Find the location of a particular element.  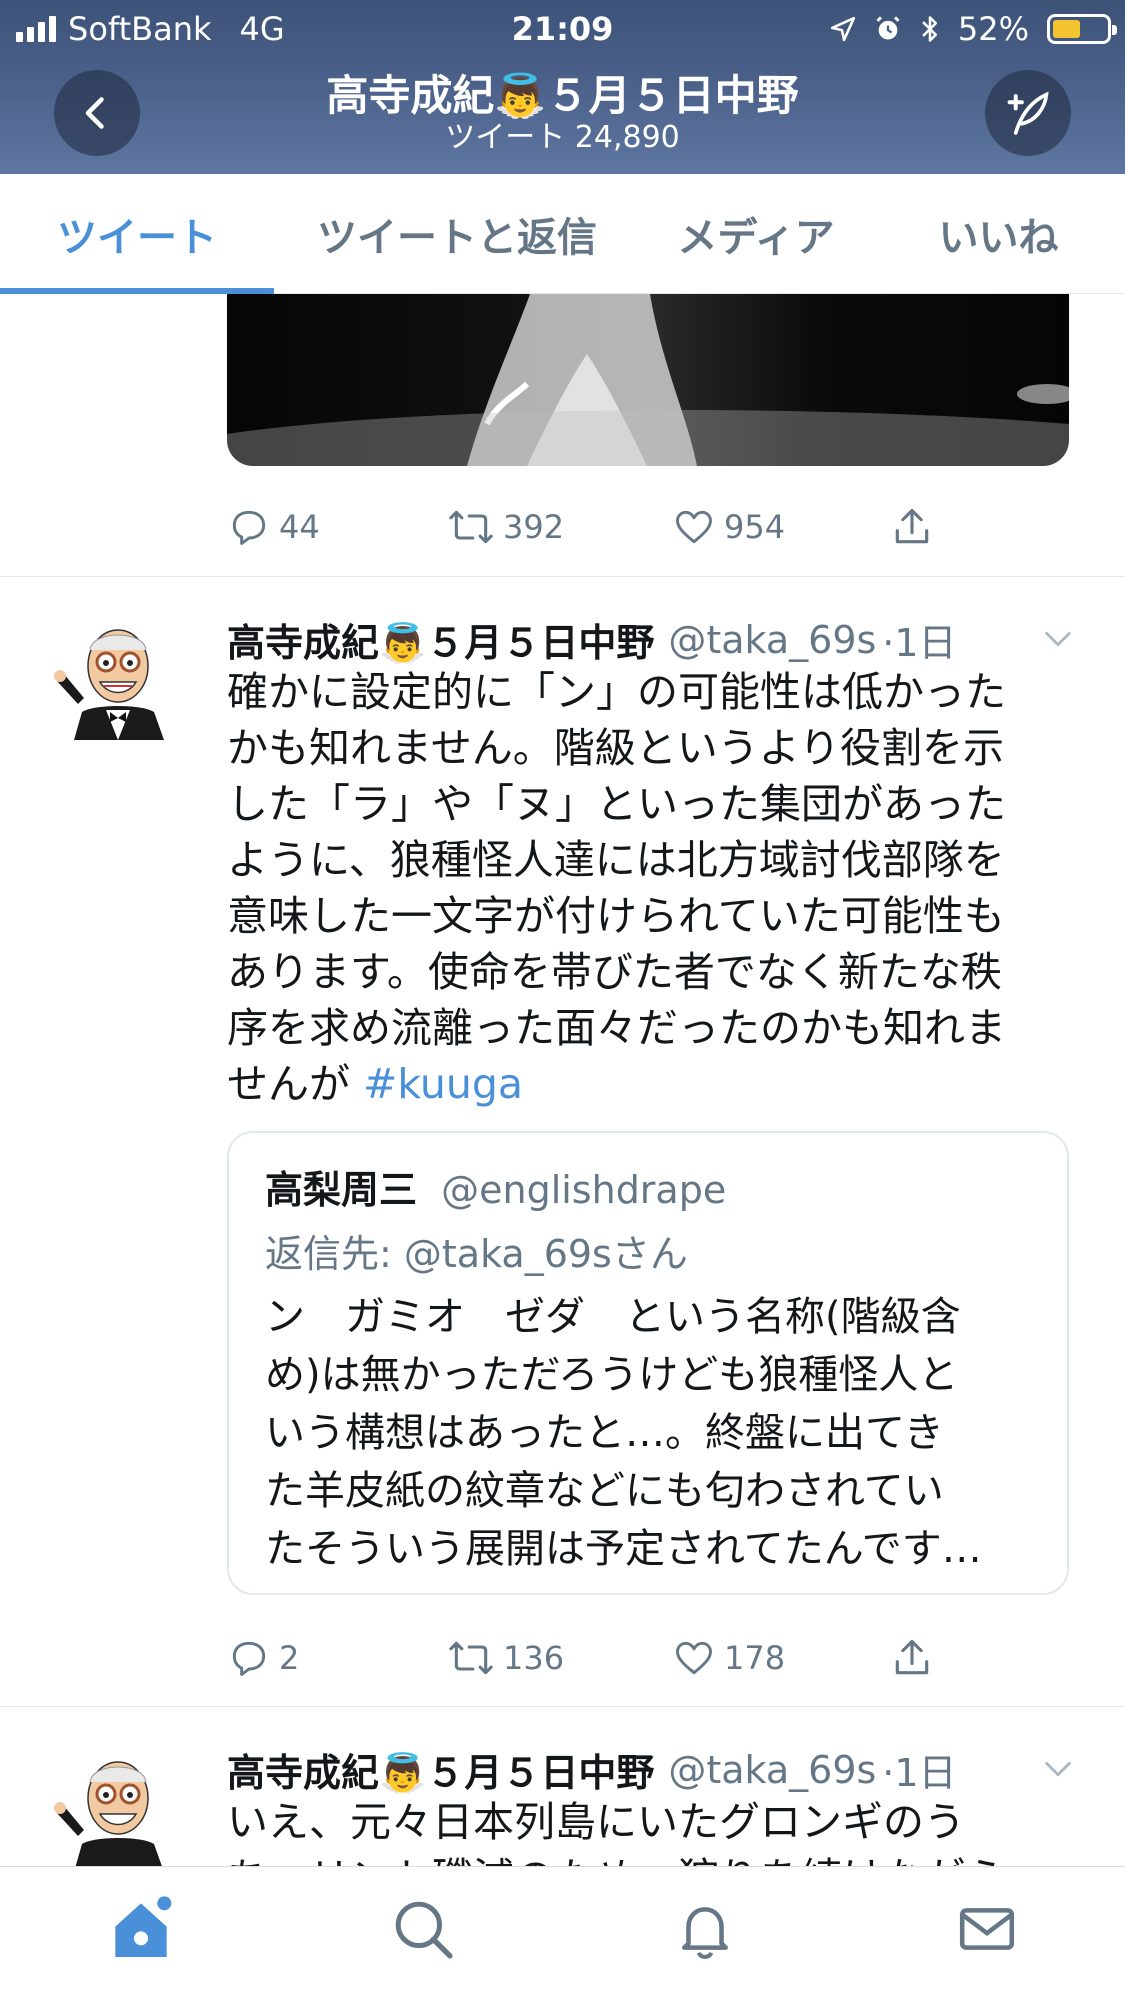

profile-tabs: ツイート ツイートと返信 メディア いいね is located at coordinates (562, 234).